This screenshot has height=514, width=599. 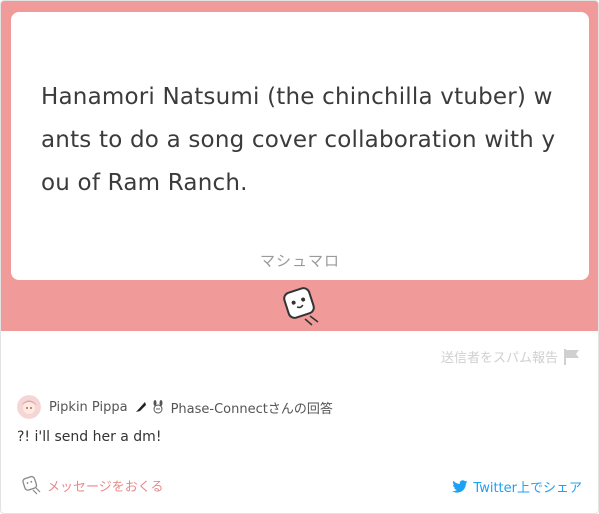 What do you see at coordinates (88, 407) in the screenshot?
I see `answer-author: Pipkin Pippa` at bounding box center [88, 407].